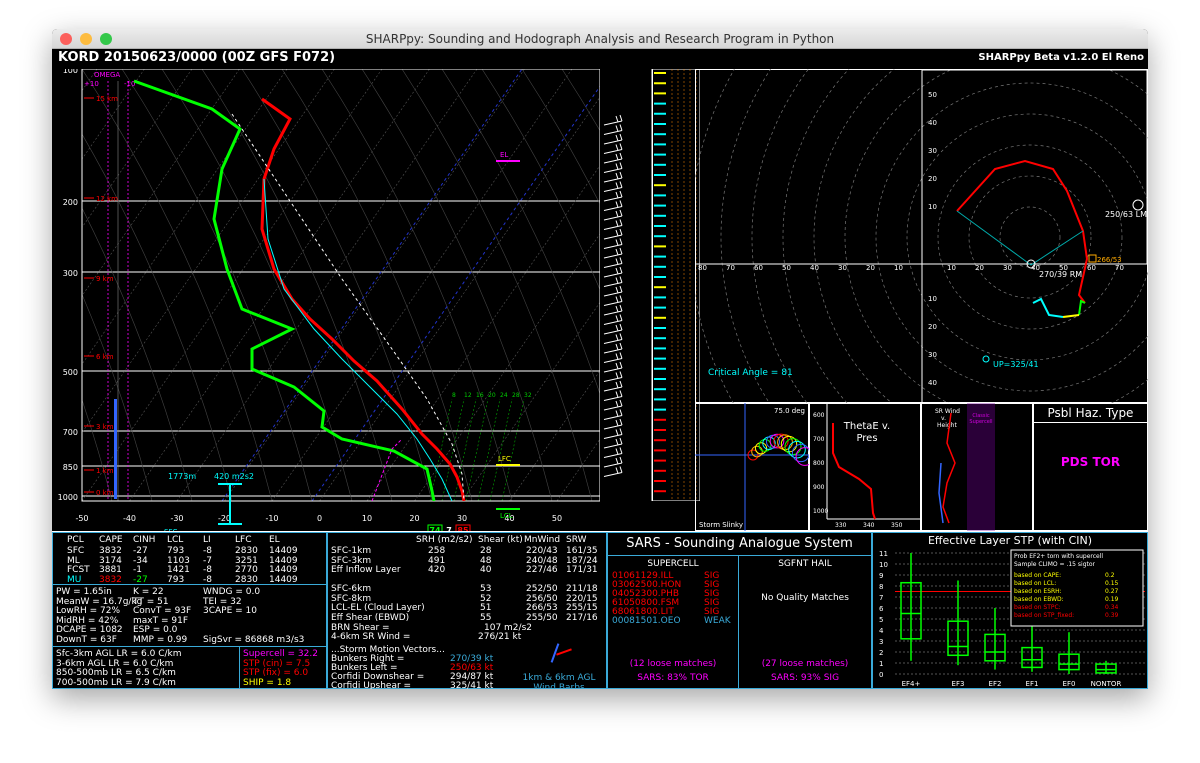 The height and width of the screenshot is (763, 1200). What do you see at coordinates (1055, 564) in the screenshot?
I see `stp-legend-text: Sample CLIMO = .15 sigtor` at bounding box center [1055, 564].